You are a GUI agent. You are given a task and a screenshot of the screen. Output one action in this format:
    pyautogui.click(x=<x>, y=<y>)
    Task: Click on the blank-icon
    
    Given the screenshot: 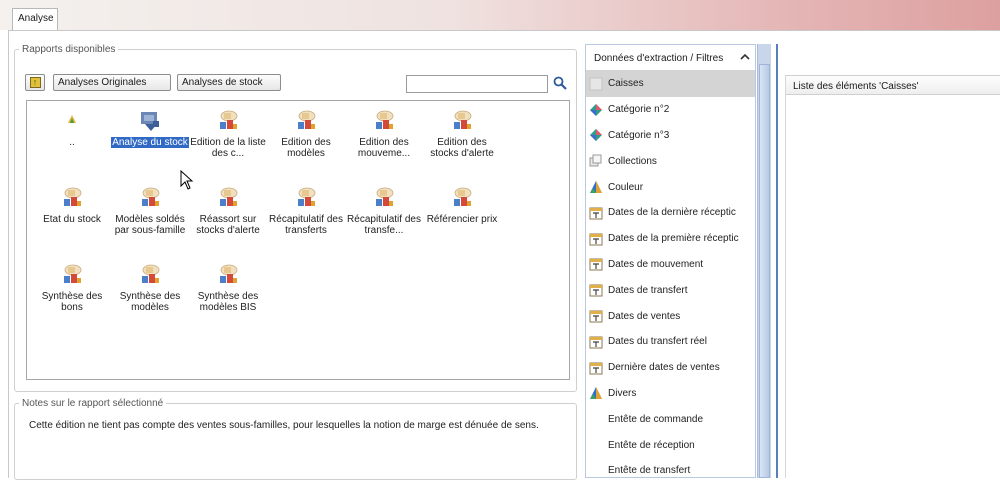 What is the action you would take?
    pyautogui.click(x=596, y=84)
    